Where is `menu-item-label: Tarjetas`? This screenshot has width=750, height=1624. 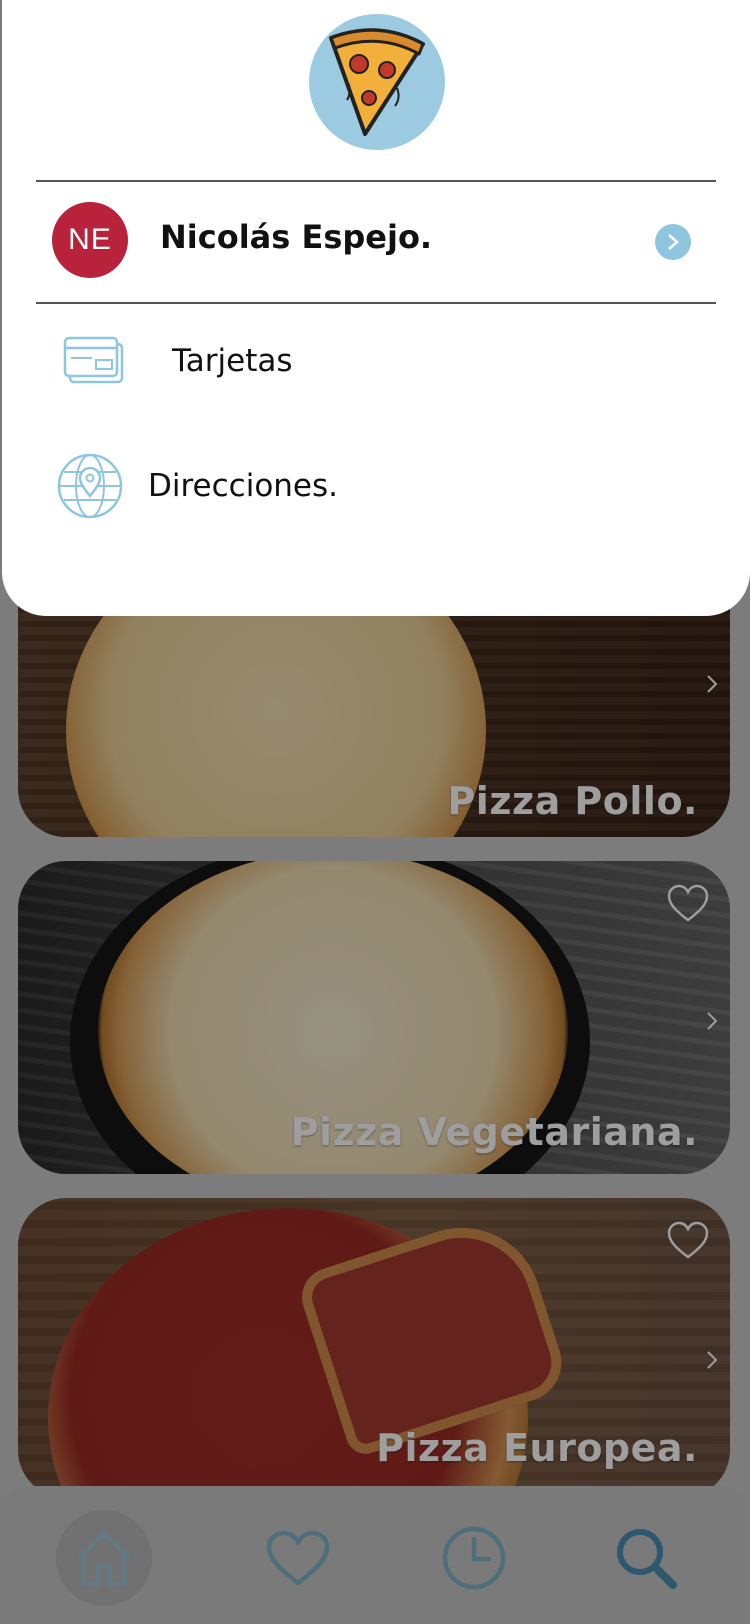
menu-item-label: Tarjetas is located at coordinates (232, 361).